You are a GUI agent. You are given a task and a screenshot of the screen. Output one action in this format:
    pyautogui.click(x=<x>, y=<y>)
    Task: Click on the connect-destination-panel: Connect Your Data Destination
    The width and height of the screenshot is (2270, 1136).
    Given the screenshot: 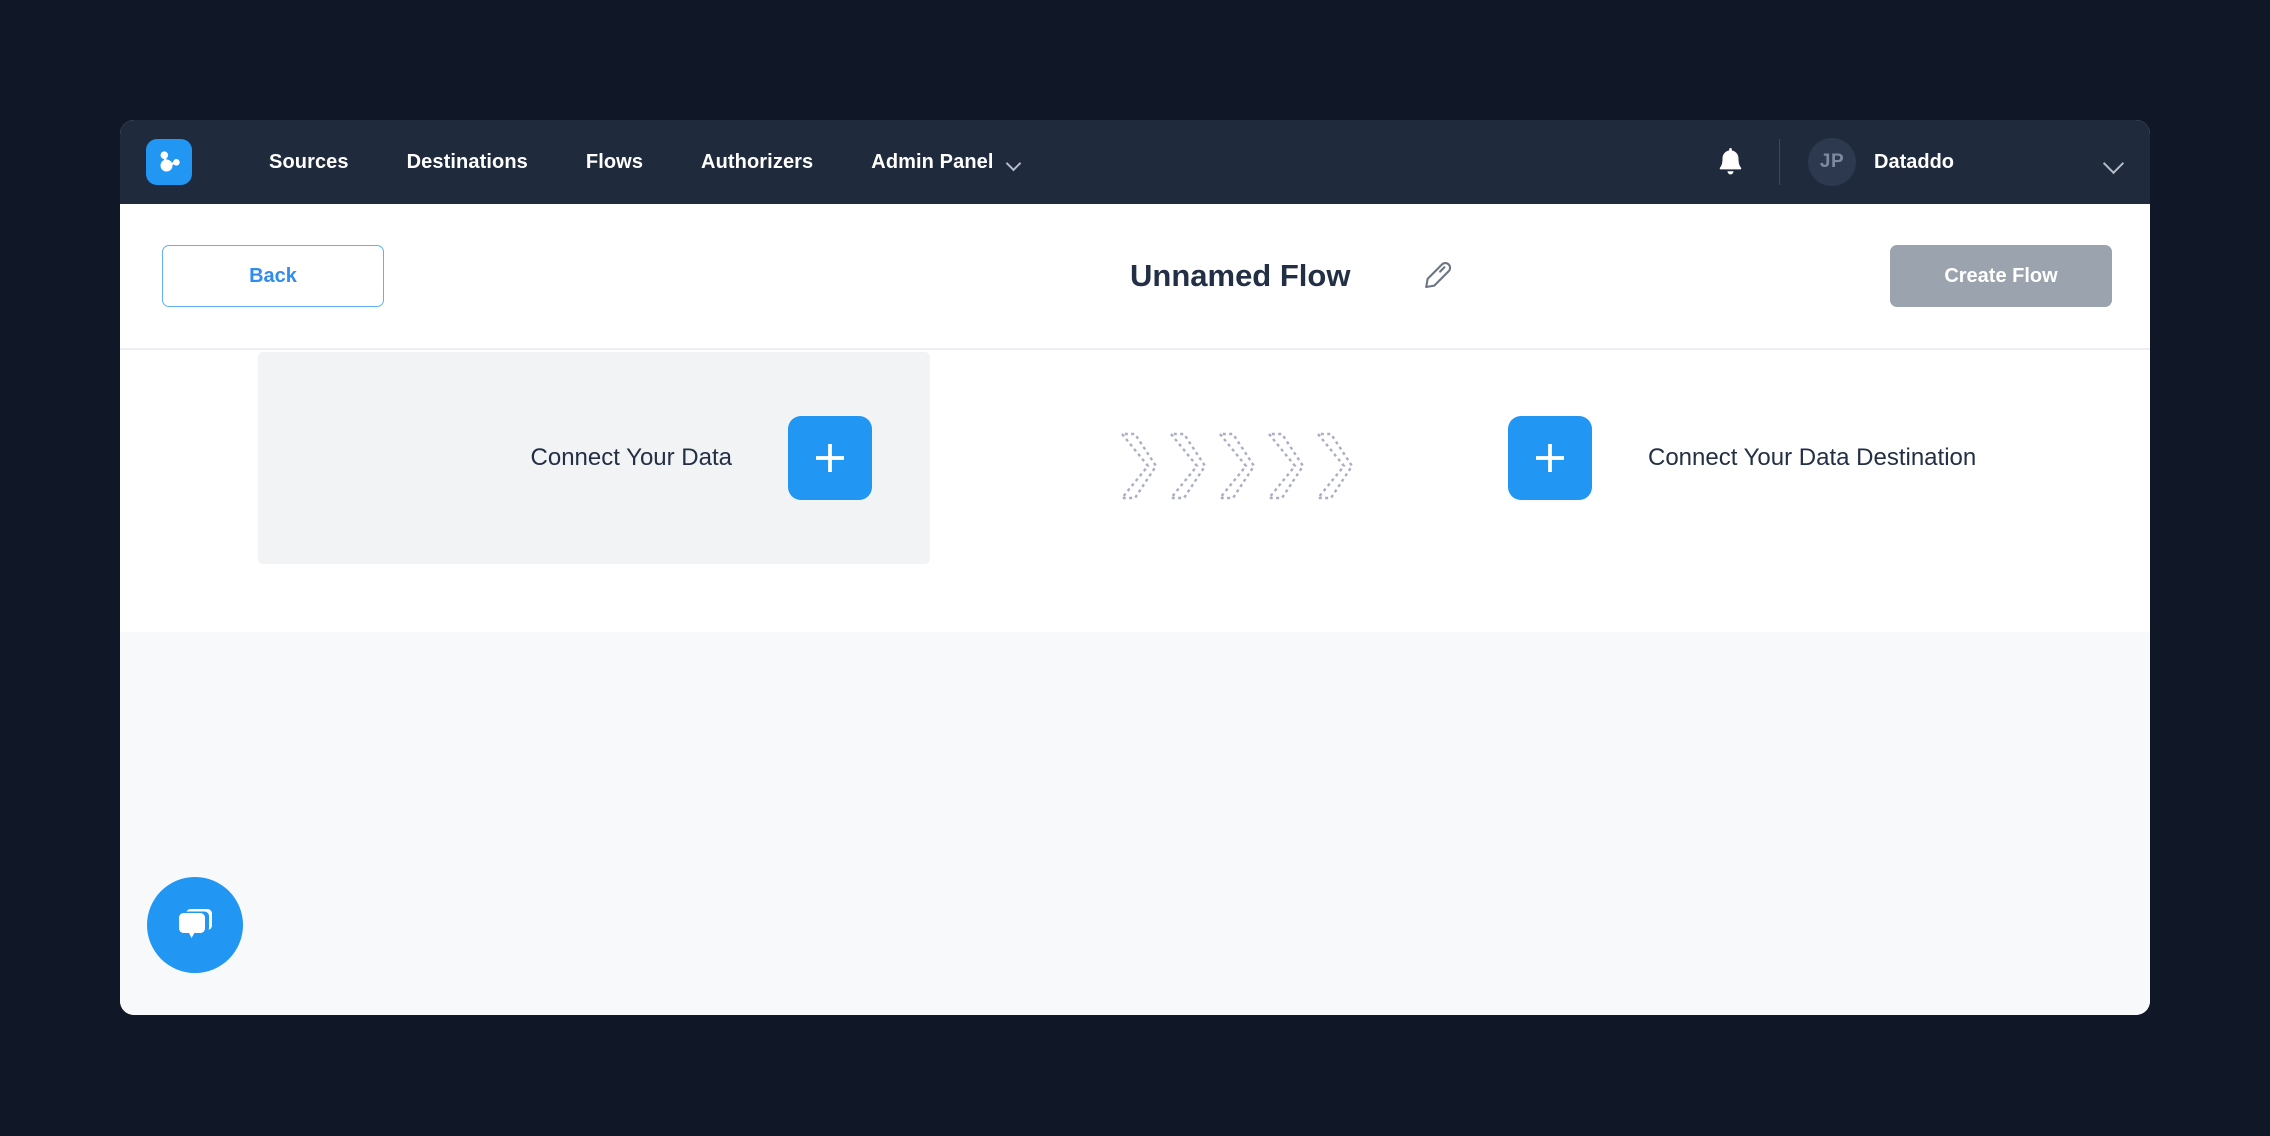 What is the action you would take?
    pyautogui.click(x=1742, y=458)
    